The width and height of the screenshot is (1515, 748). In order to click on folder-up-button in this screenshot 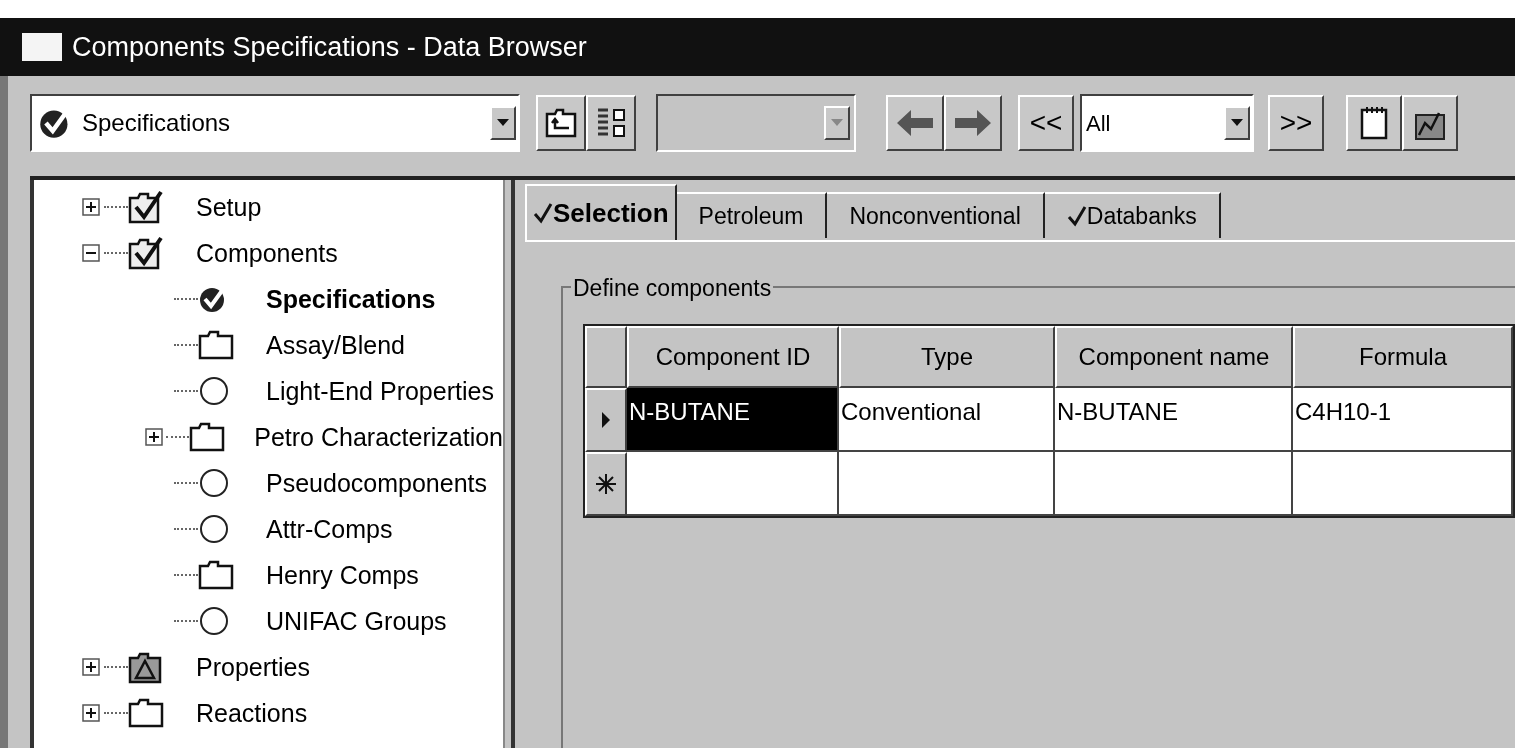, I will do `click(561, 123)`.